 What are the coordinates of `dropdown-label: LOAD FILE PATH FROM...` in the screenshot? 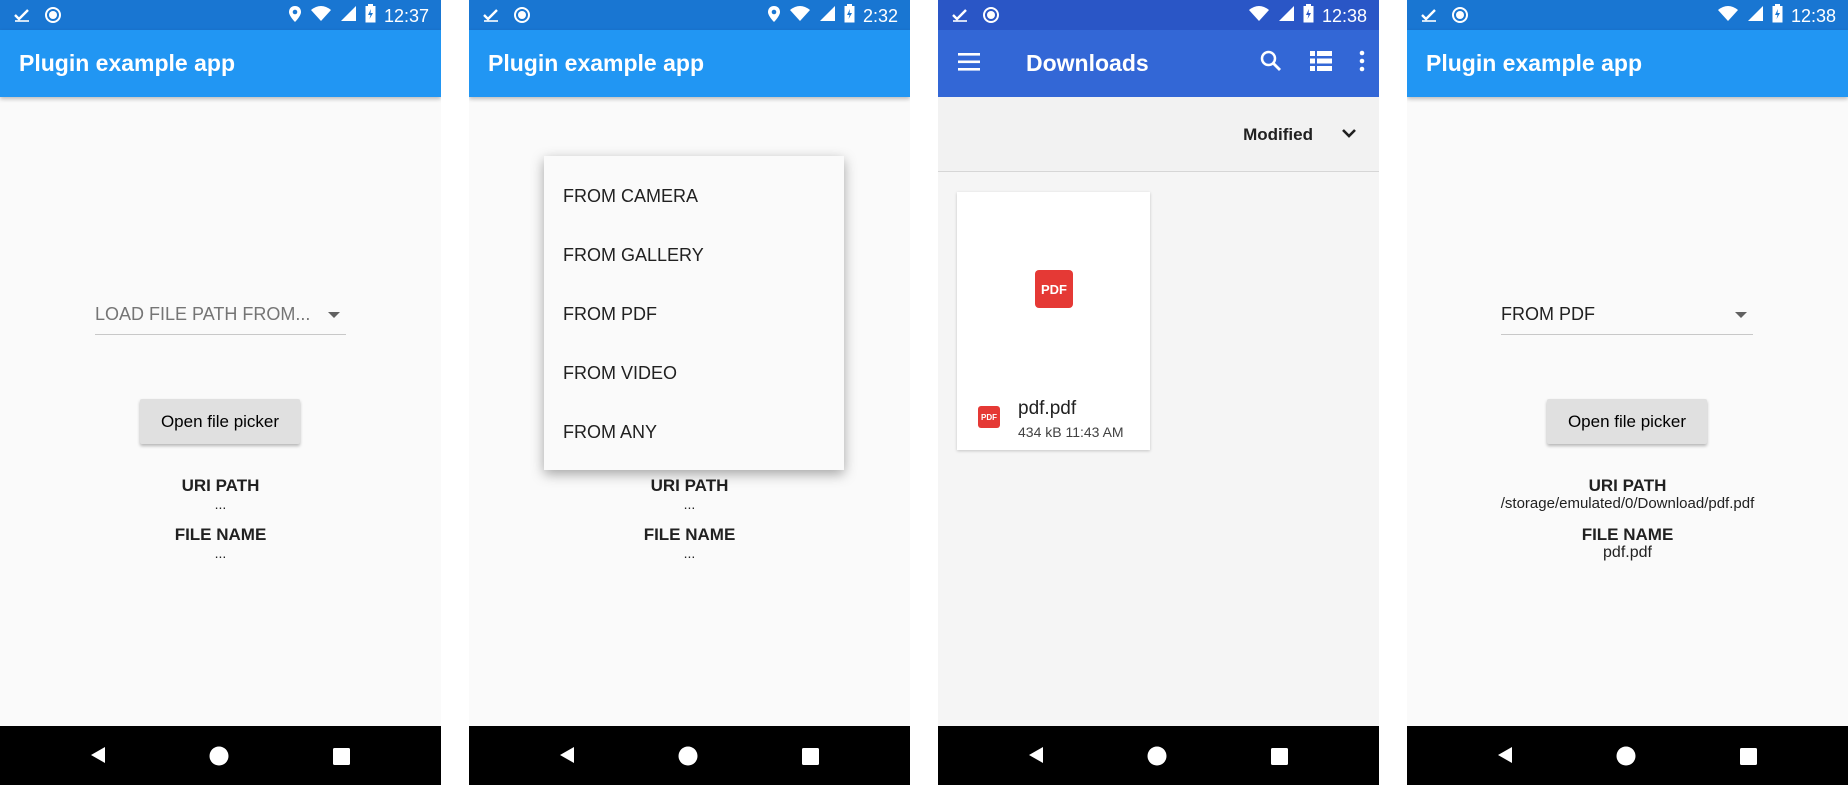 It's located at (203, 314).